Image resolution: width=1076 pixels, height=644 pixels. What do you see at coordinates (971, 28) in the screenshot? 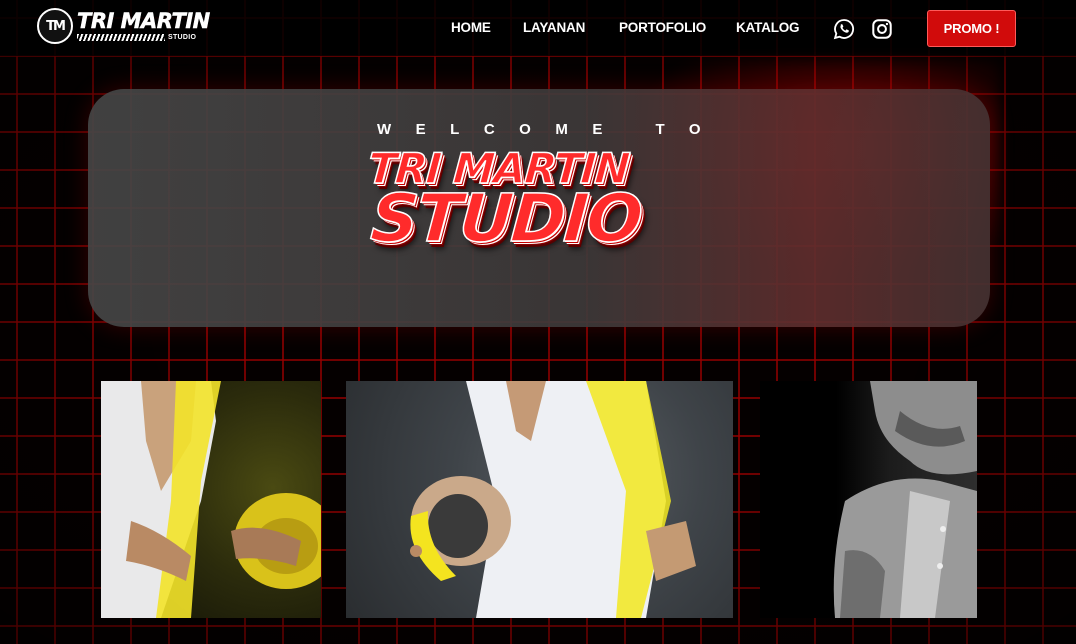
I see `promo-button: PROMO !` at bounding box center [971, 28].